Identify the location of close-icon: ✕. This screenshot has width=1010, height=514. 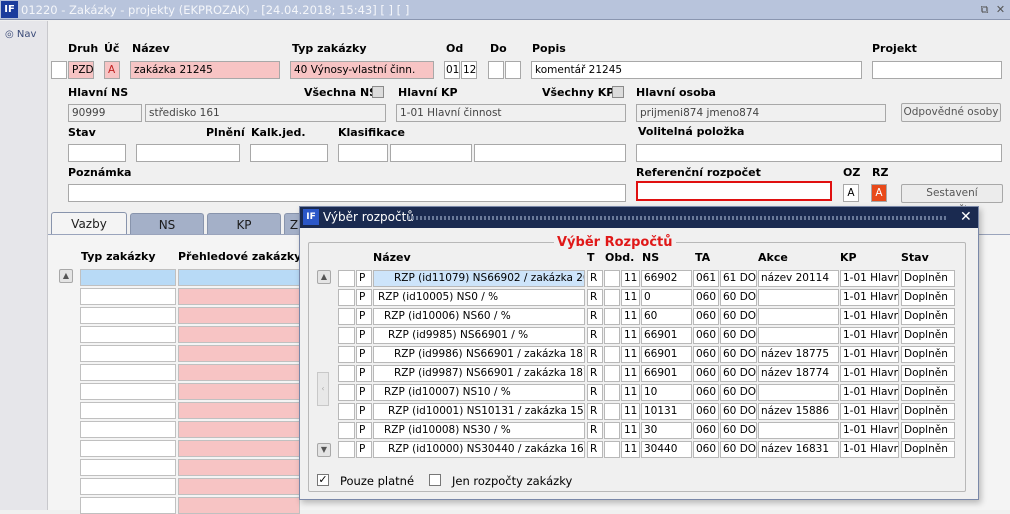
(1000, 9).